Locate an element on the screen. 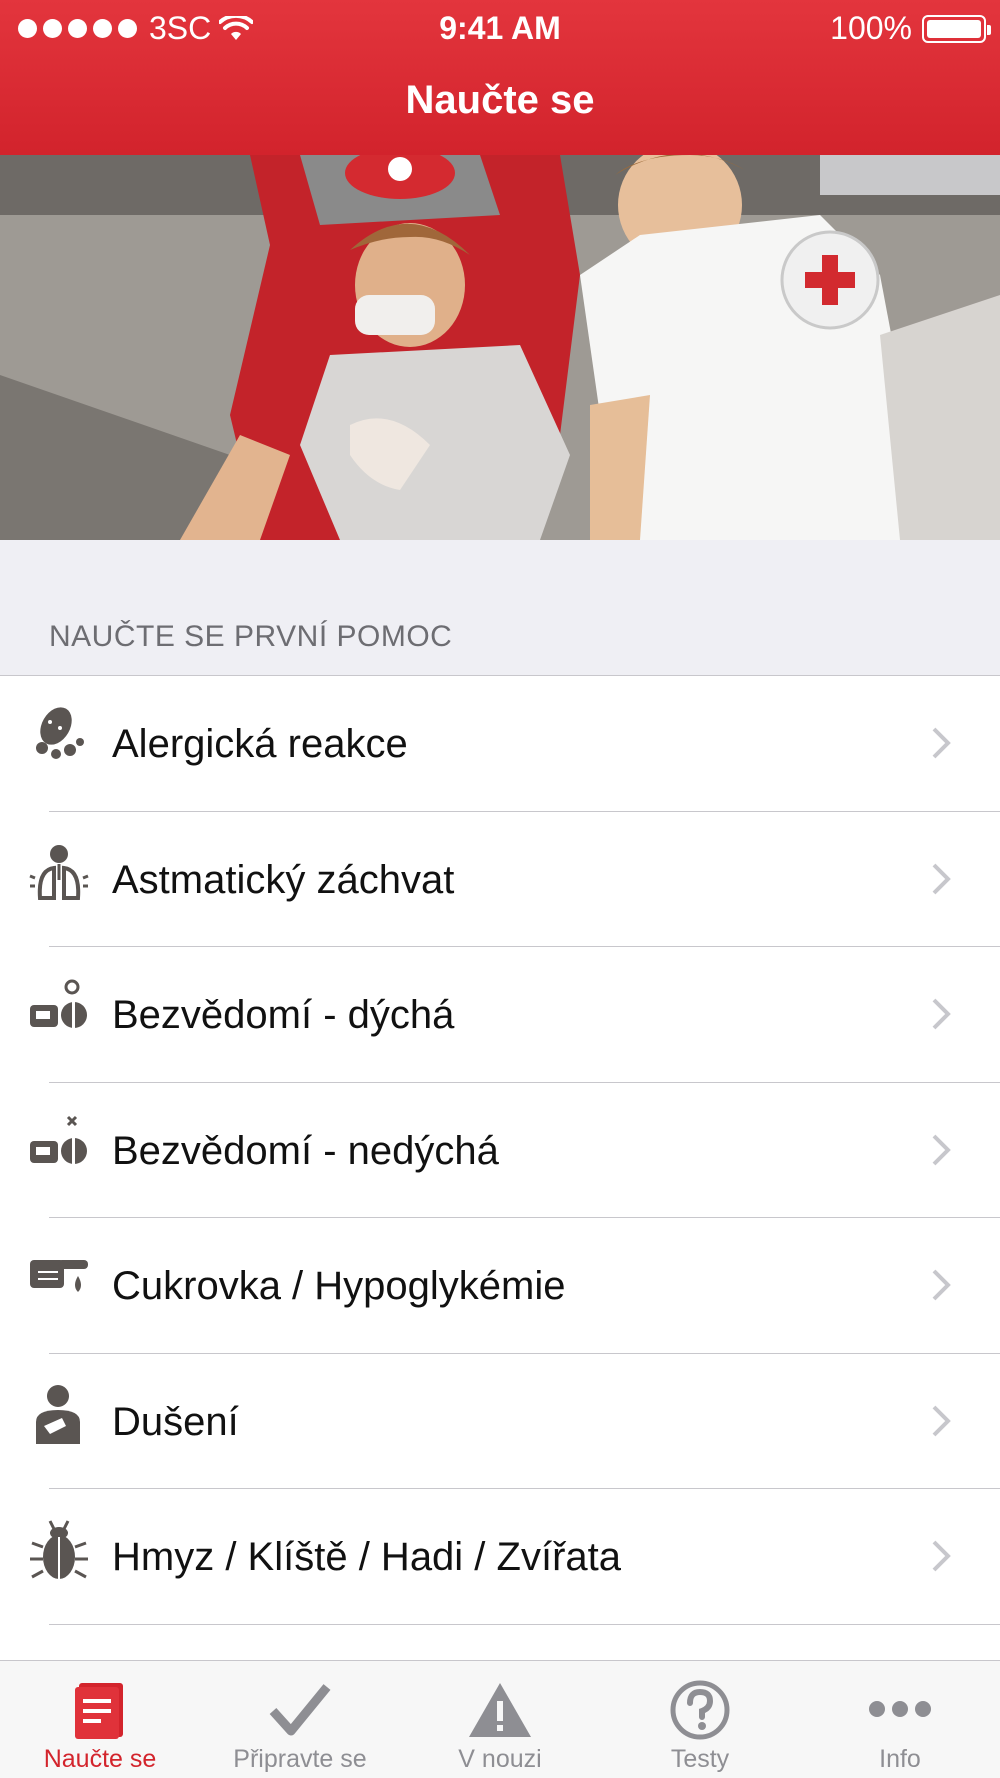 This screenshot has width=1000, height=1778. list-item-unconscious-not-breathing: Bezvědomí - nedýchá is located at coordinates (500, 1151).